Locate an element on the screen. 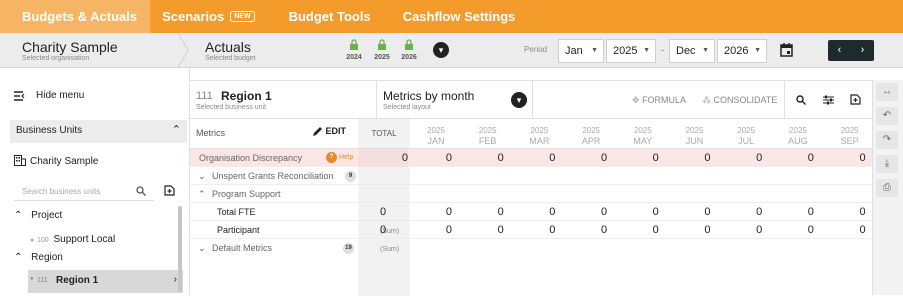 This screenshot has height=296, width=903. to-month-select: Dec ▼ is located at coordinates (692, 51).